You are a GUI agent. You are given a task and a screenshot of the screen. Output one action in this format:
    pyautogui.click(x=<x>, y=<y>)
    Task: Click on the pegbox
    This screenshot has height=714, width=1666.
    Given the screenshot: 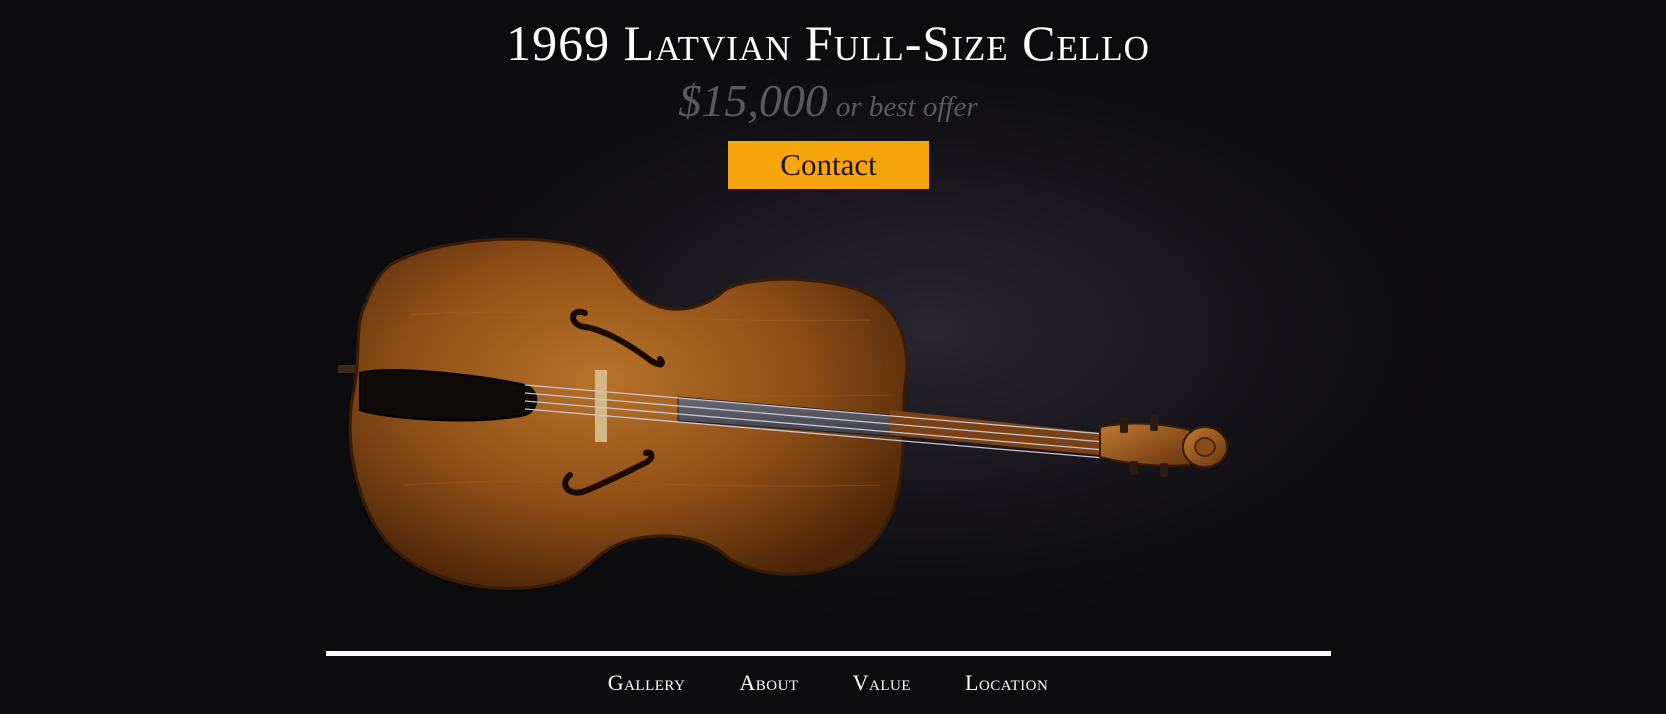 What is the action you would take?
    pyautogui.click(x=1145, y=444)
    